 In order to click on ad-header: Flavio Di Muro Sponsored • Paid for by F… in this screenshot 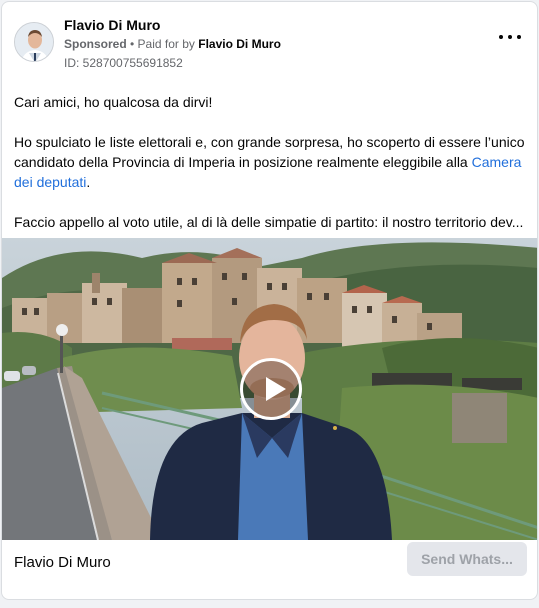, I will do `click(269, 44)`.